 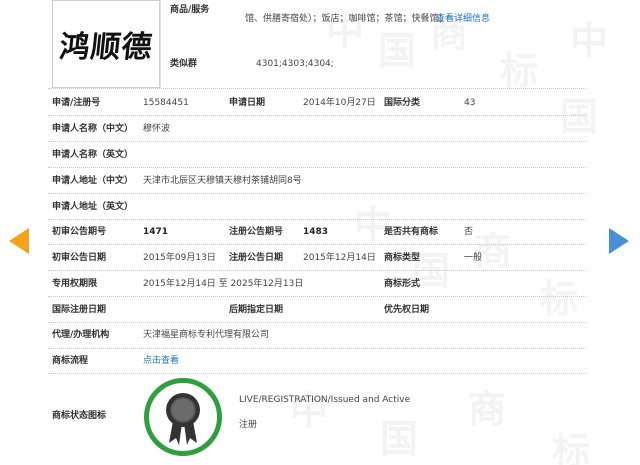 I want to click on agent-value: 天津福星商标专利代理有限公司, so click(x=206, y=335).